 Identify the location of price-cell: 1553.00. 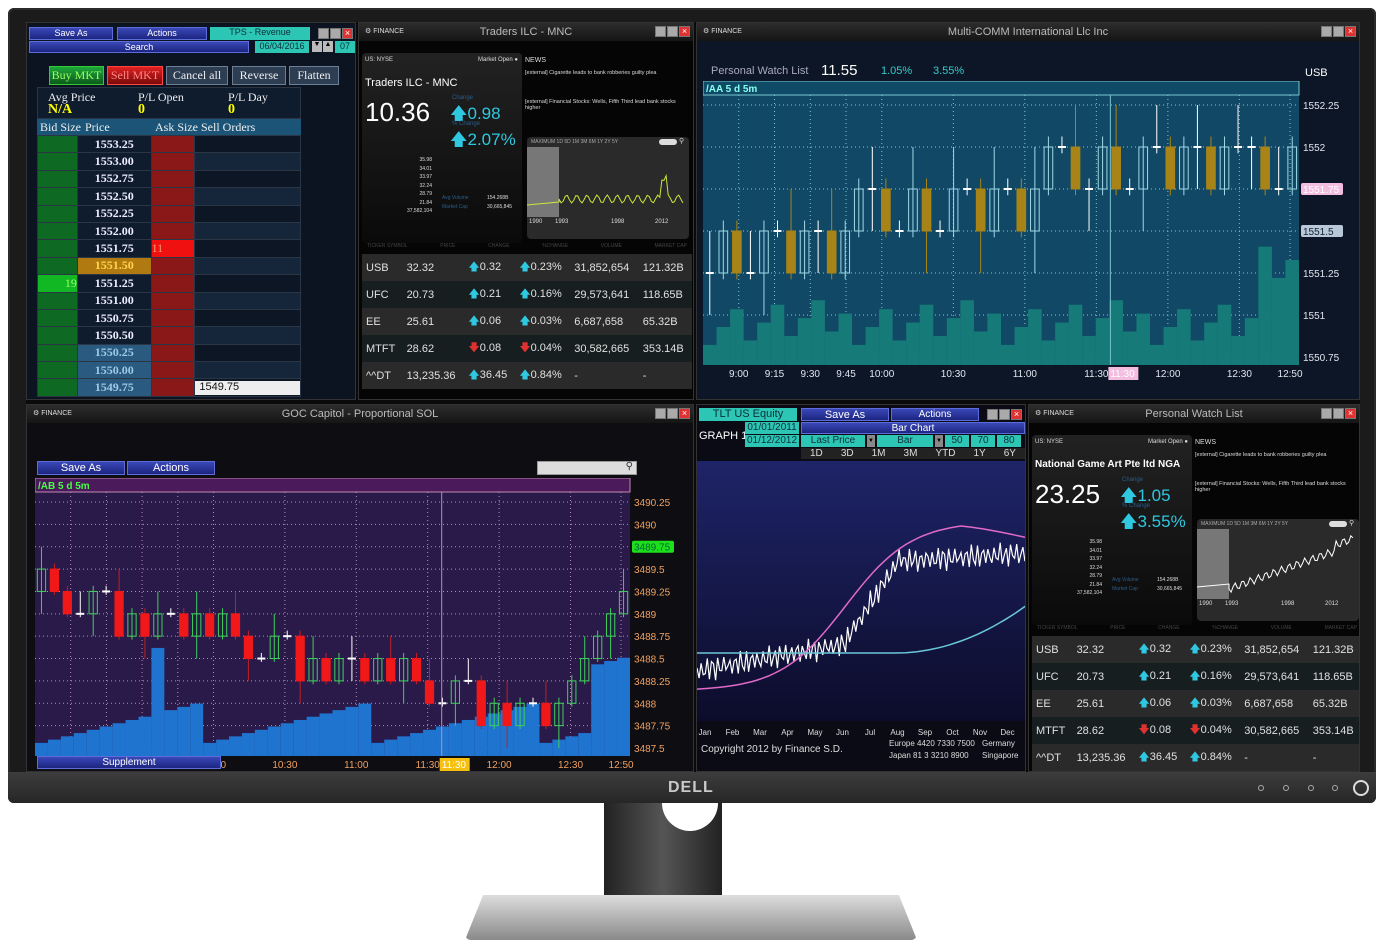
(114, 161).